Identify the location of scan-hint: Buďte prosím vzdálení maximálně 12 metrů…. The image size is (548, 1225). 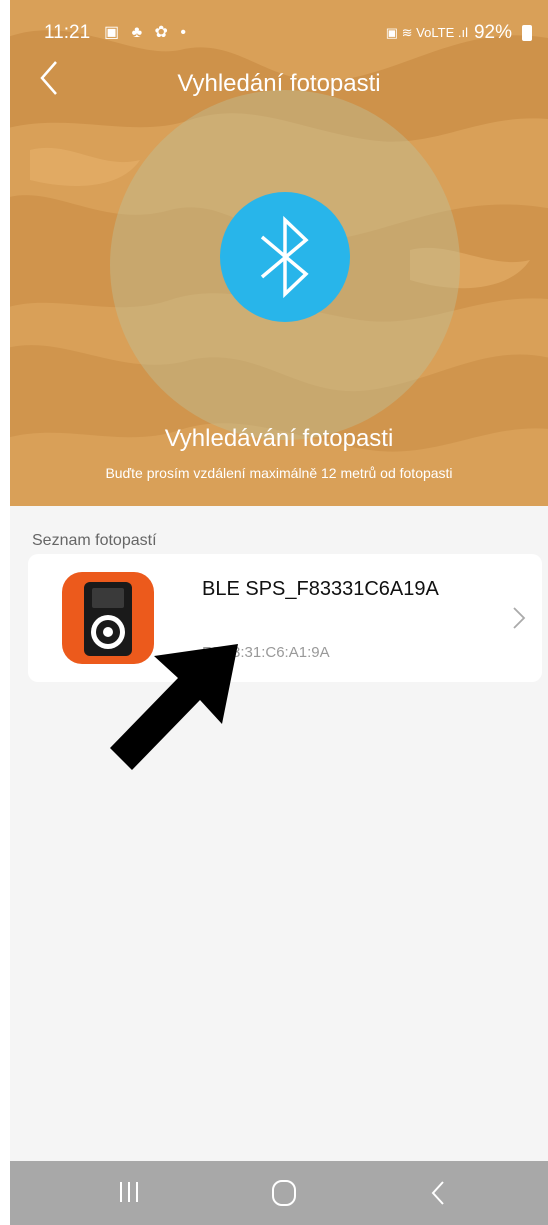
(279, 473).